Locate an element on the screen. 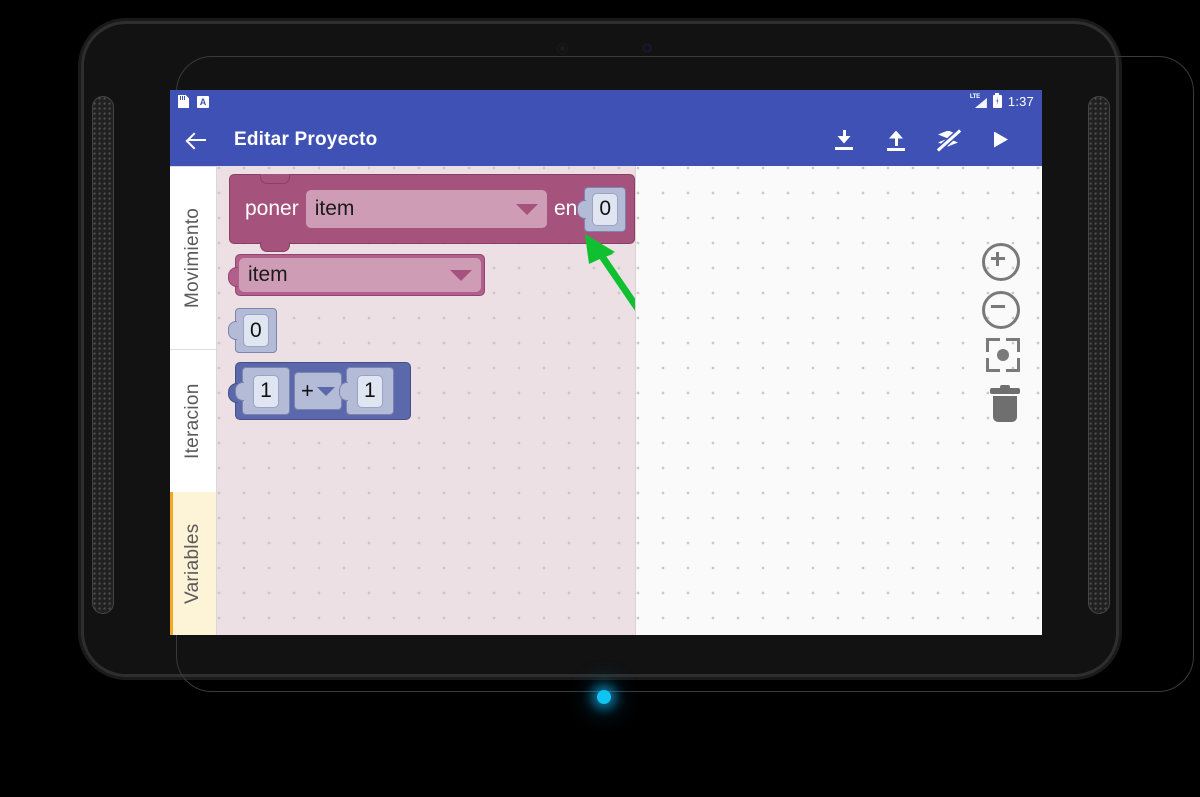 Image resolution: width=1200 pixels, height=797 pixels. trash-button is located at coordinates (1005, 403).